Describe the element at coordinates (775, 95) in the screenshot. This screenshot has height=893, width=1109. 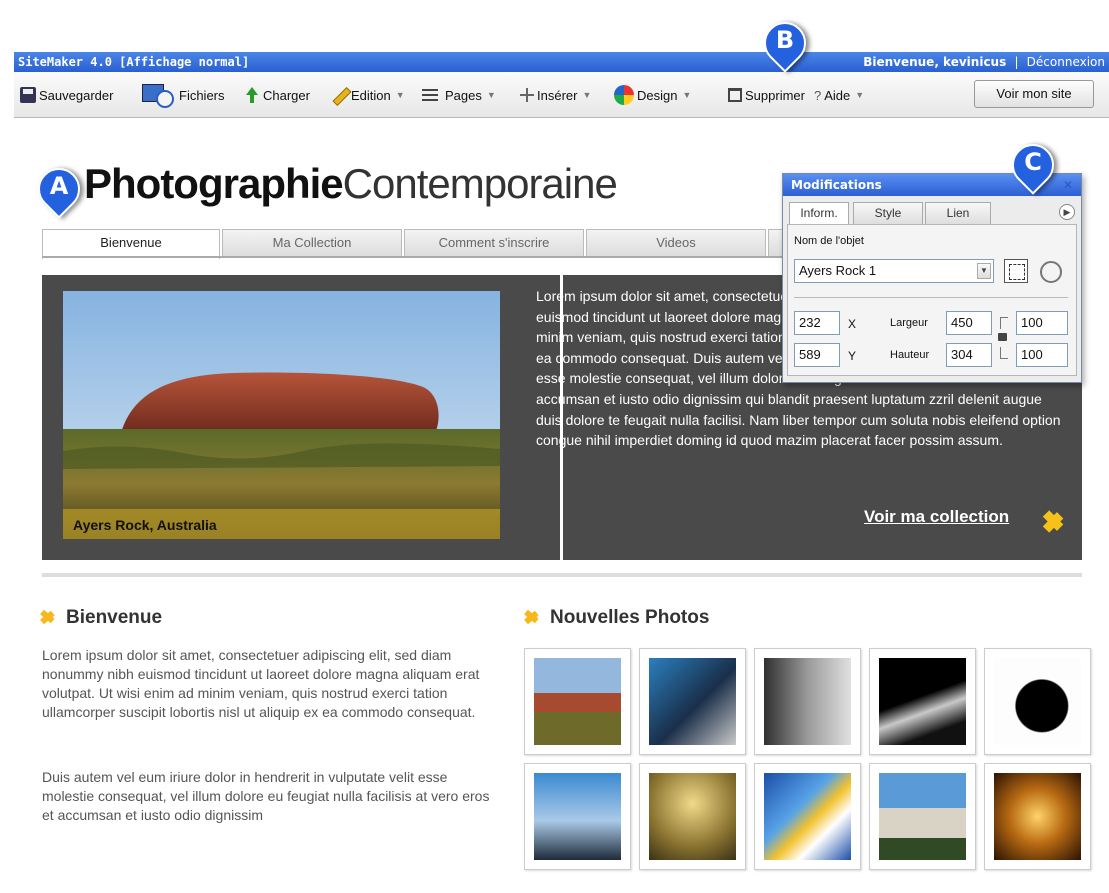
I see `delete-label: Supprimer` at that location.